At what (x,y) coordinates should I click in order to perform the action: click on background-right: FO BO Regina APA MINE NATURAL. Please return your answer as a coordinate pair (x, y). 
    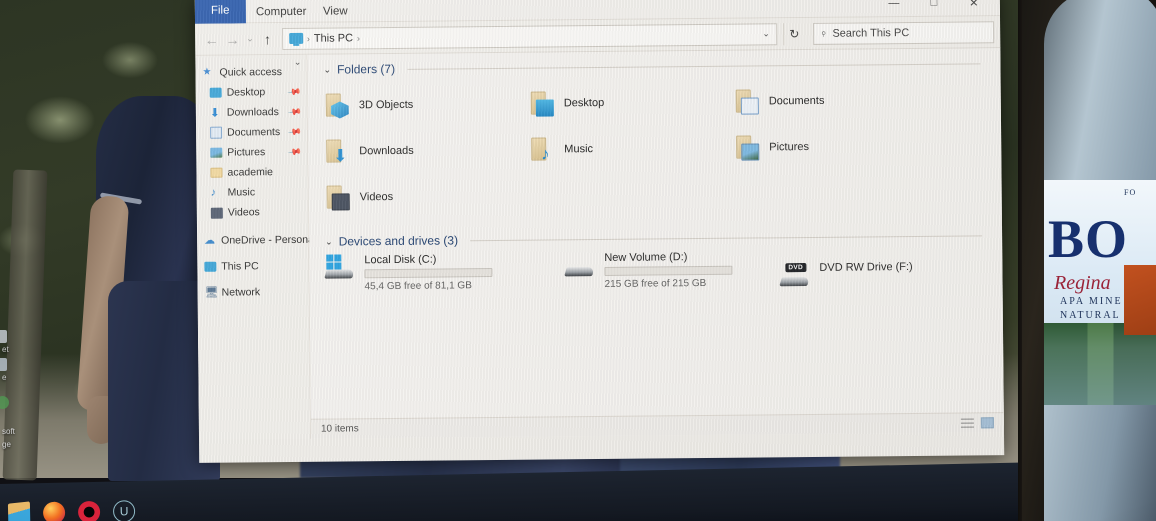
    Looking at the image, I should click on (1089, 260).